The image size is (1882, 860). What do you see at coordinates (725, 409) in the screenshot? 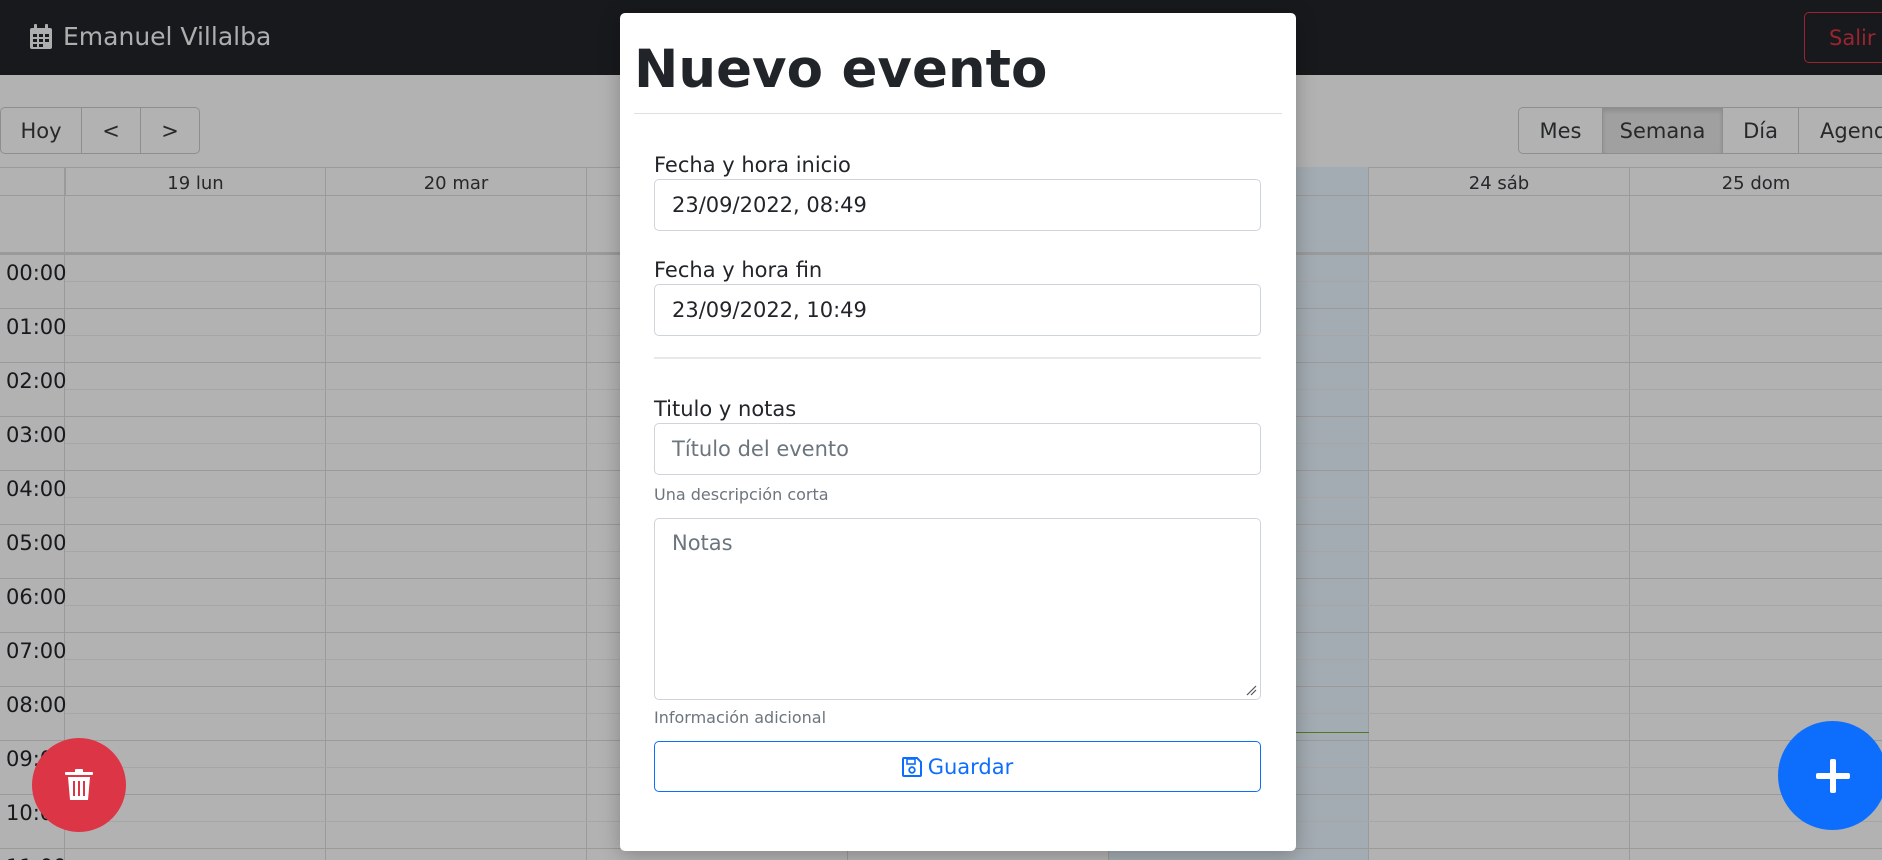
I see `title-notes-label: Titulo y notas` at bounding box center [725, 409].